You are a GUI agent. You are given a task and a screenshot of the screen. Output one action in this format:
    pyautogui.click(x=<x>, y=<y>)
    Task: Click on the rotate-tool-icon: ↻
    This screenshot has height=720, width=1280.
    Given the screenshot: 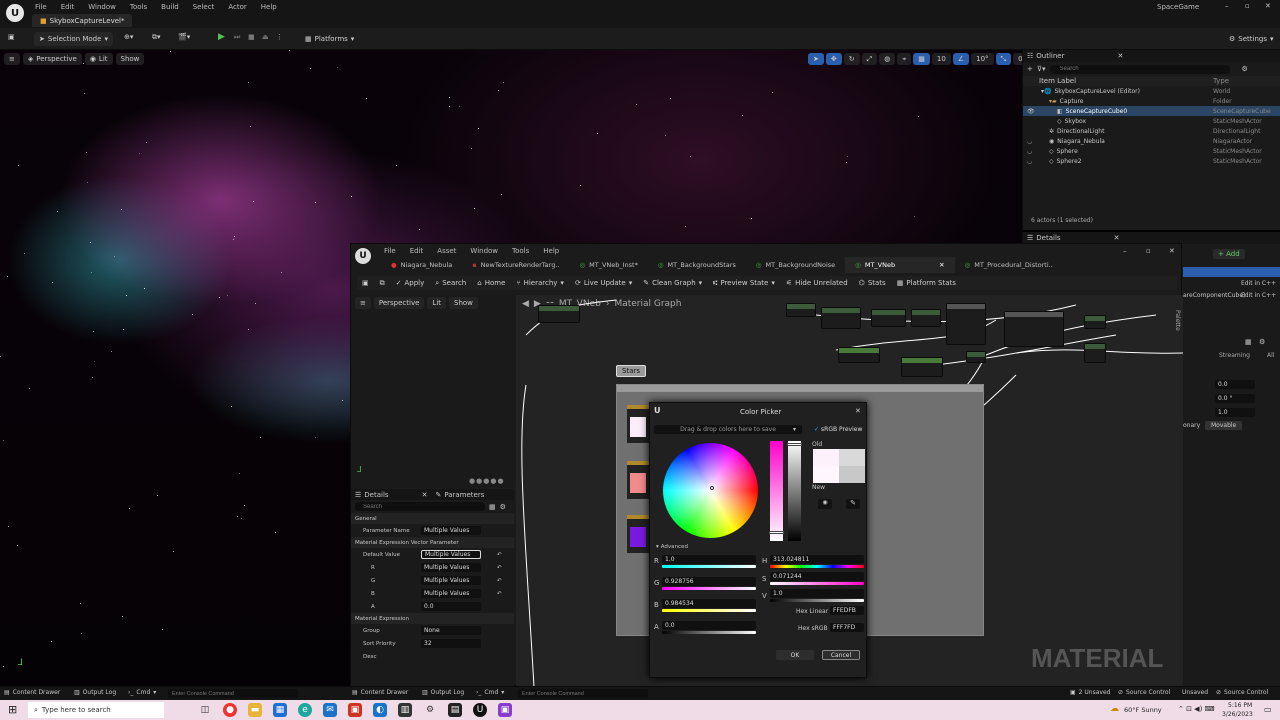 What is the action you would take?
    pyautogui.click(x=851, y=59)
    